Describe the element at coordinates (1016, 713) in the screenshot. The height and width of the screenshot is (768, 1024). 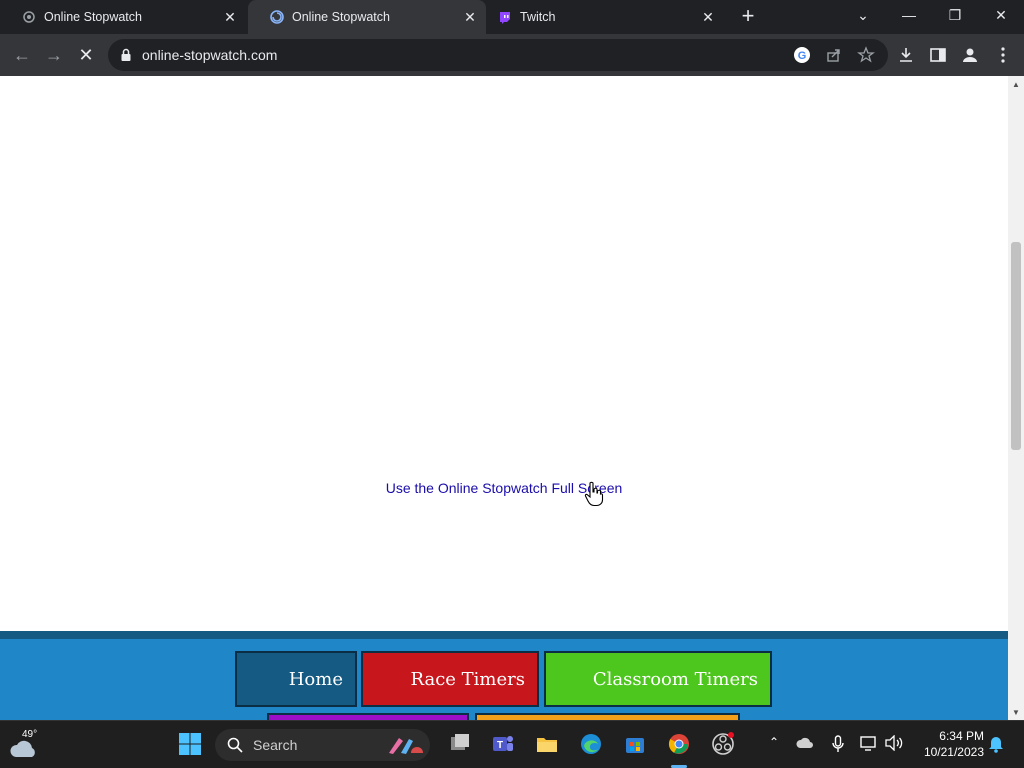
I see `scroll-down-arrow-icon: ▼` at that location.